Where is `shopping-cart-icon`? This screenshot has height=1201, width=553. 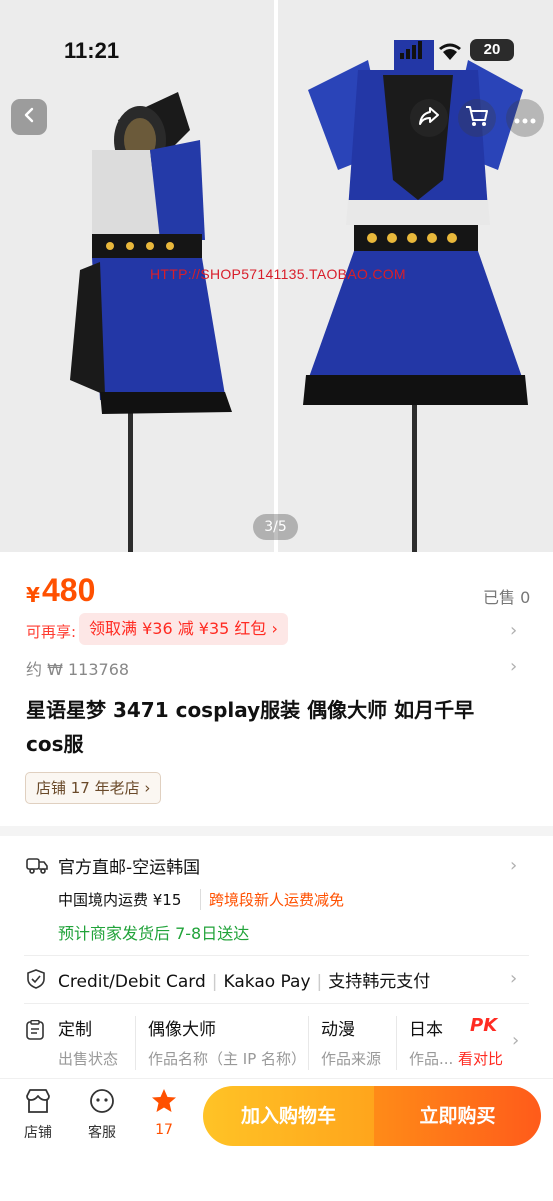 shopping-cart-icon is located at coordinates (477, 118).